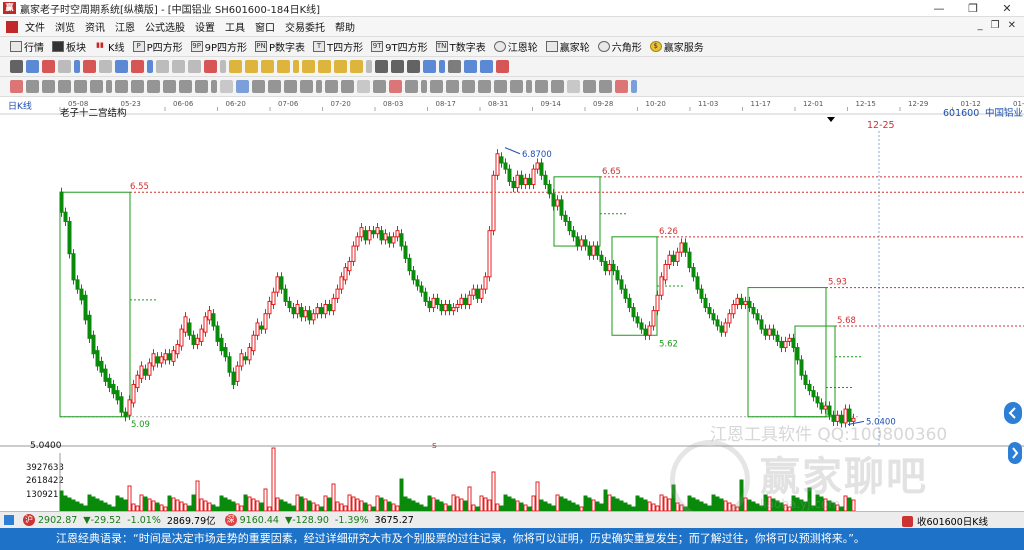 The height and width of the screenshot is (550, 1024). Describe the element at coordinates (460, 46) in the screenshot. I see `toolbar-t-table-button: TN T数字表` at that location.